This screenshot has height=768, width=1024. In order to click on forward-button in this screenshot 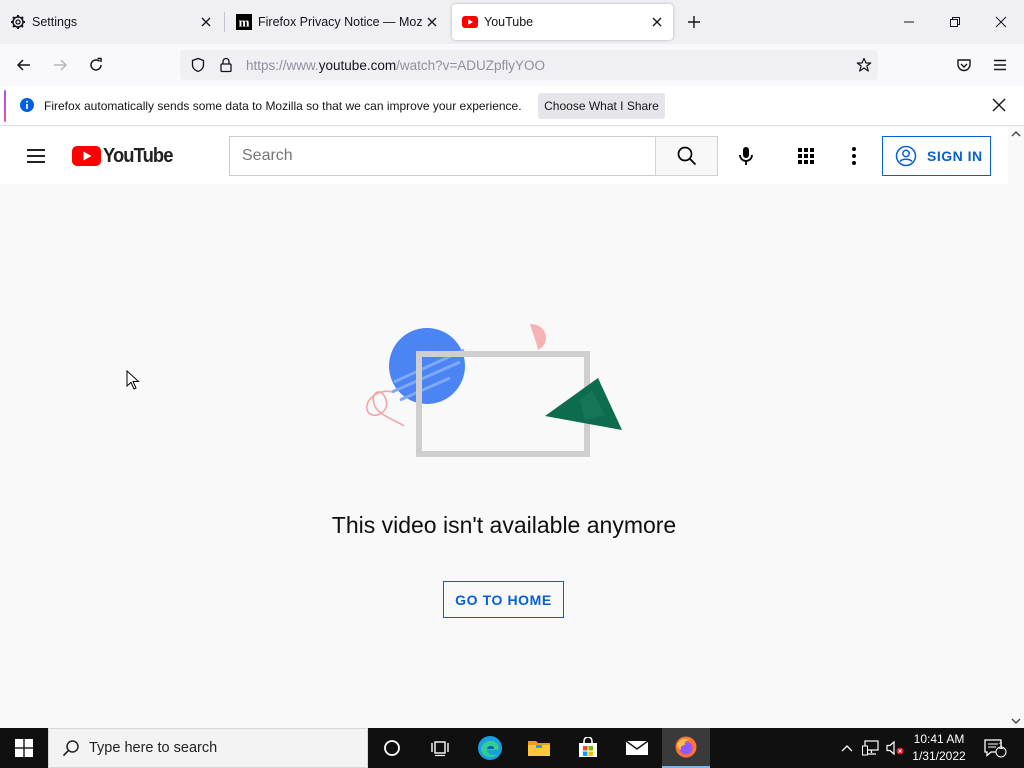, I will do `click(60, 65)`.